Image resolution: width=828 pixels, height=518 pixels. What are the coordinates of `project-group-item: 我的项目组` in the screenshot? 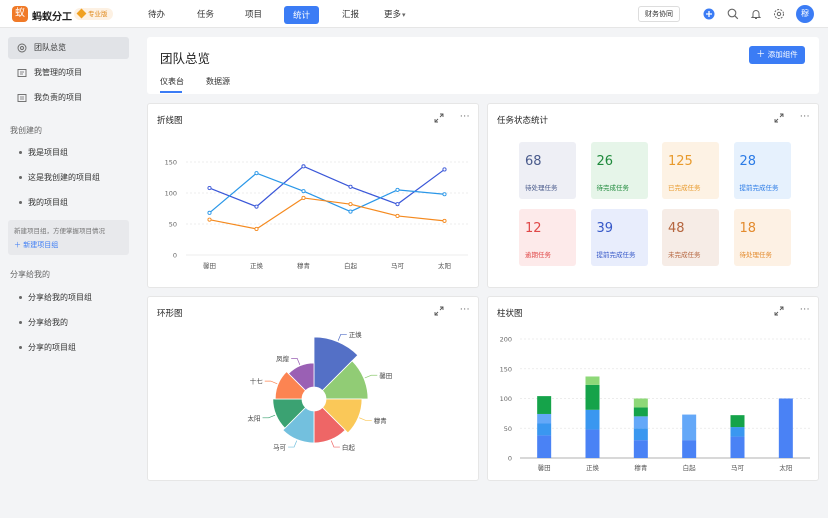 It's located at (43, 202).